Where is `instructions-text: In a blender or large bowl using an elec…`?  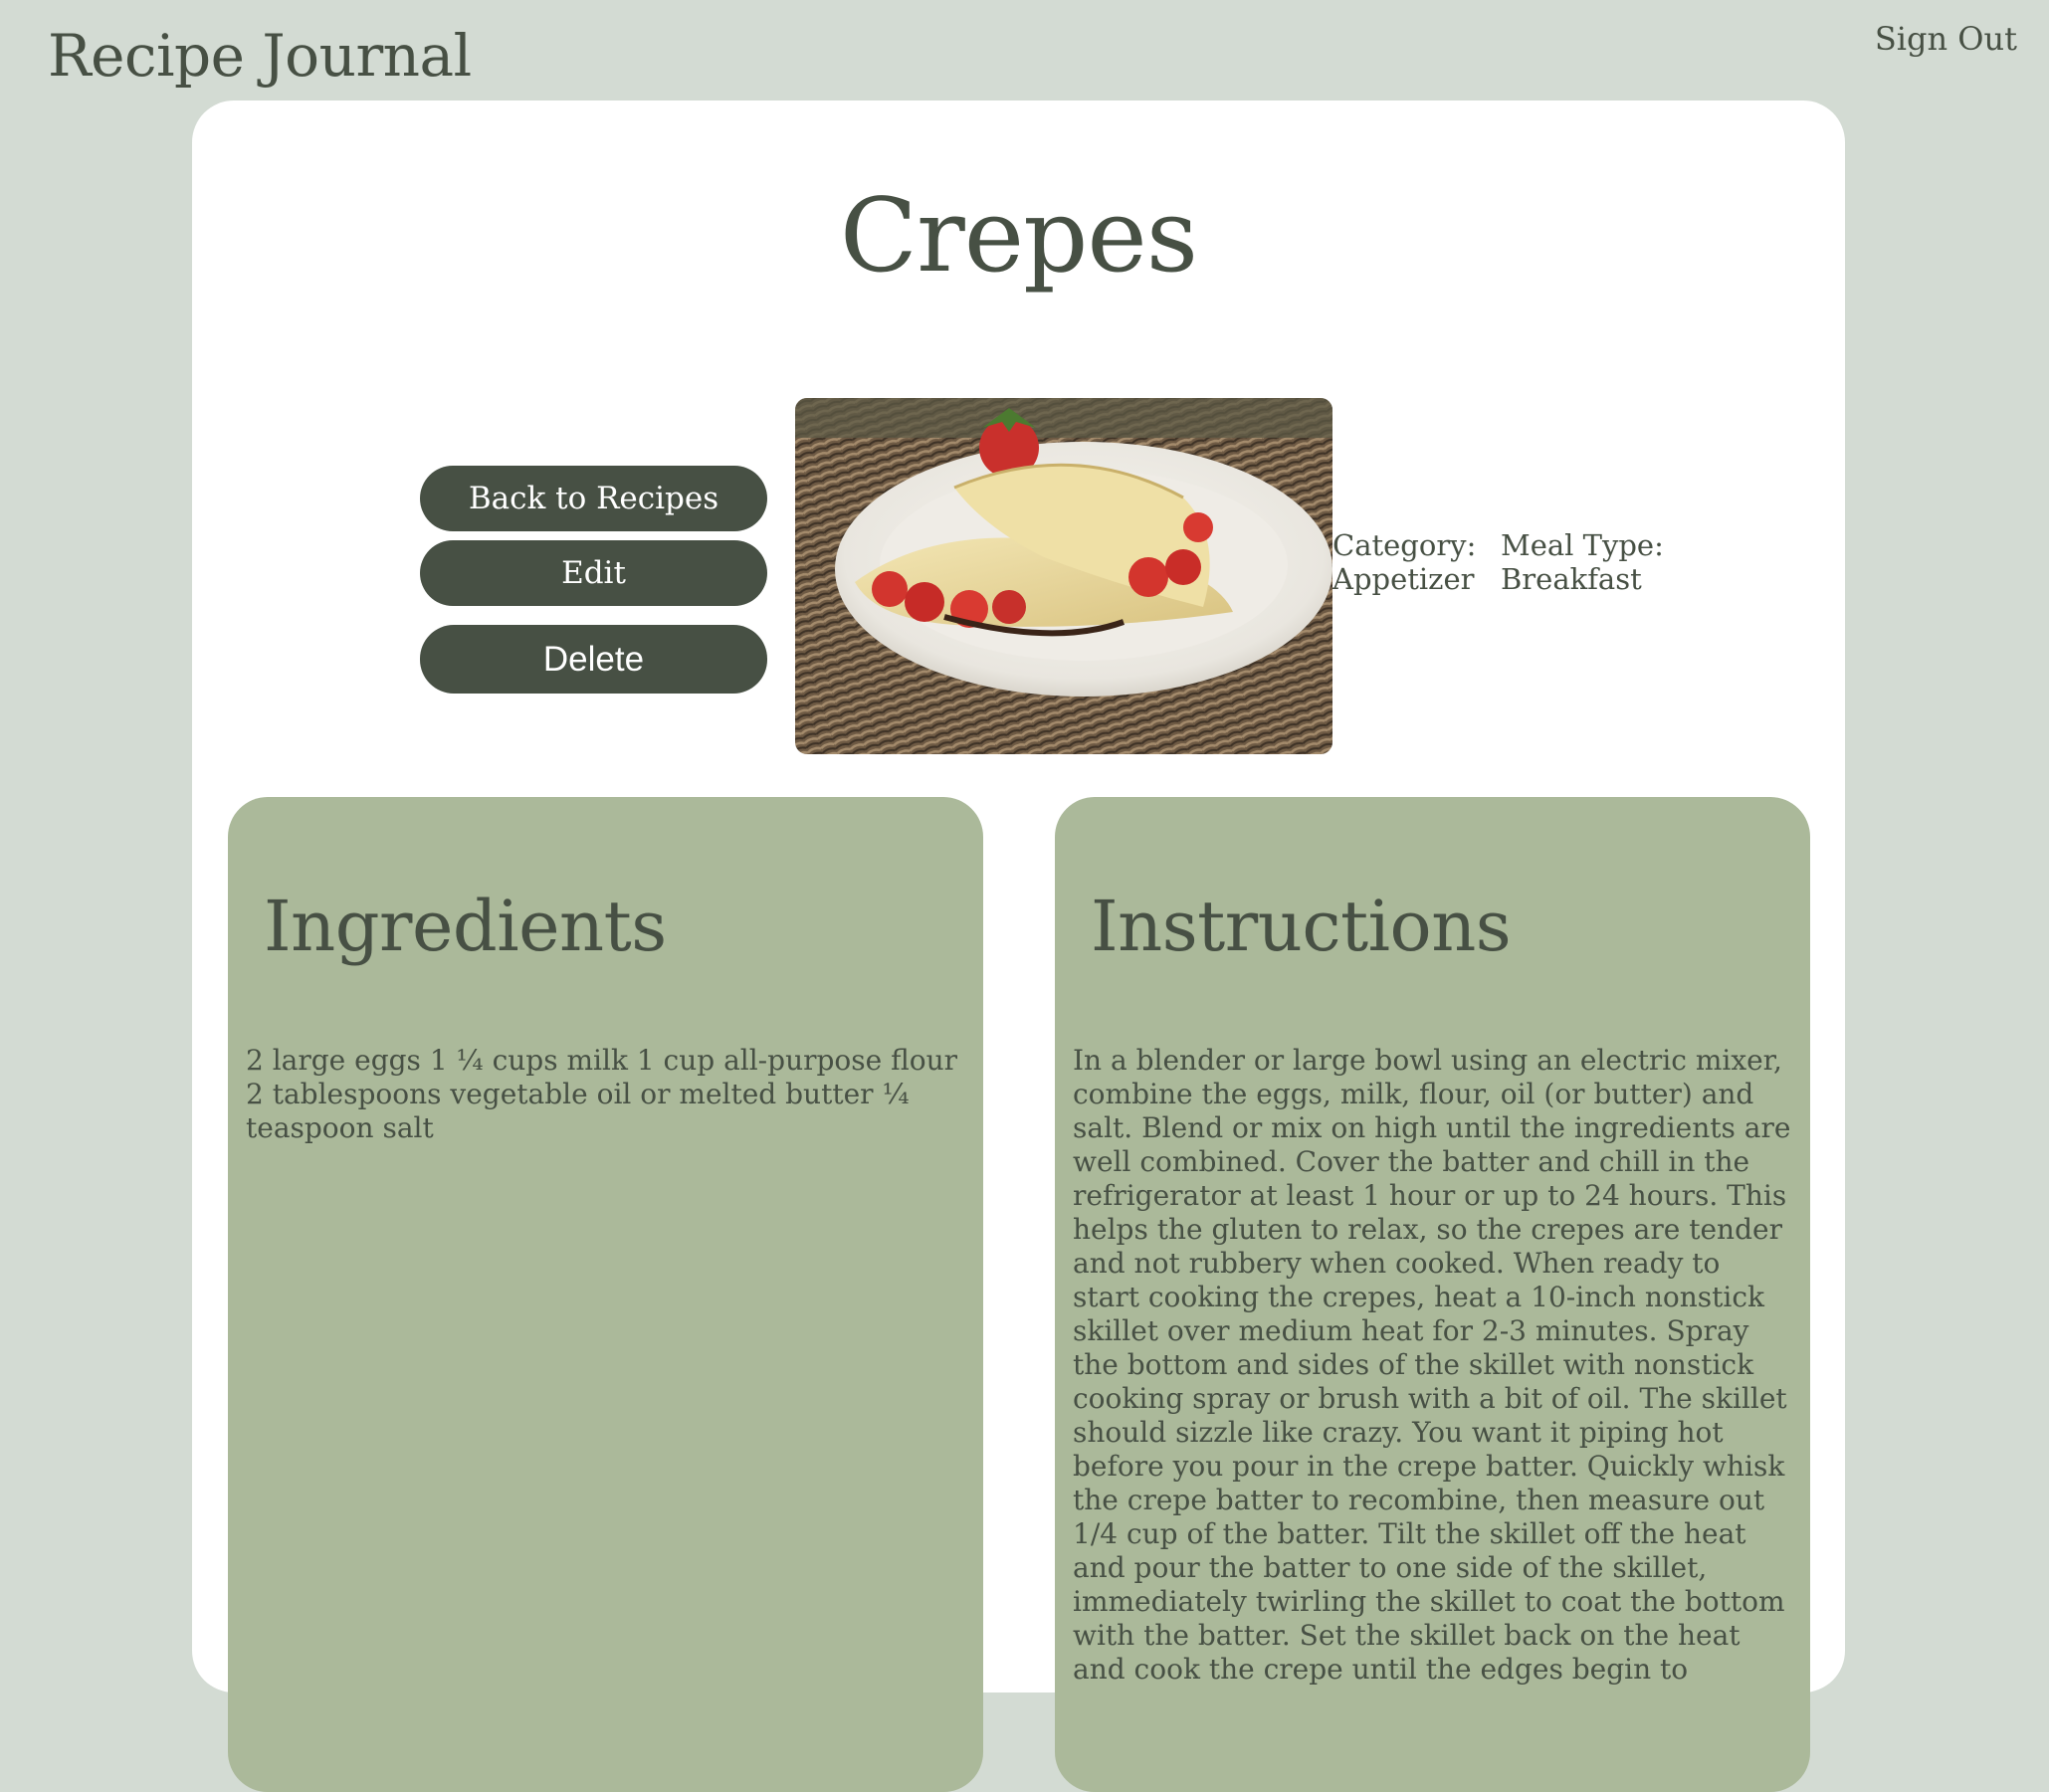
instructions-text: In a blender or large bowl using an elec… is located at coordinates (1432, 1365).